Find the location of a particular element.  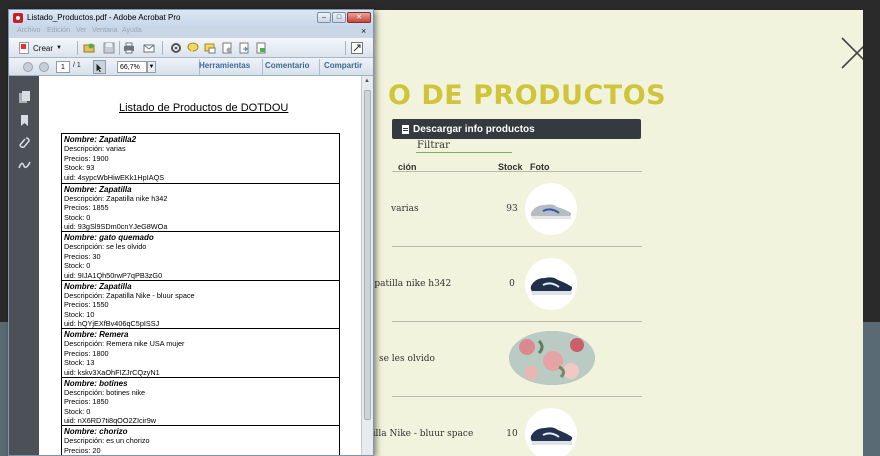

scroll-up-icon: ▲ is located at coordinates (367, 81).